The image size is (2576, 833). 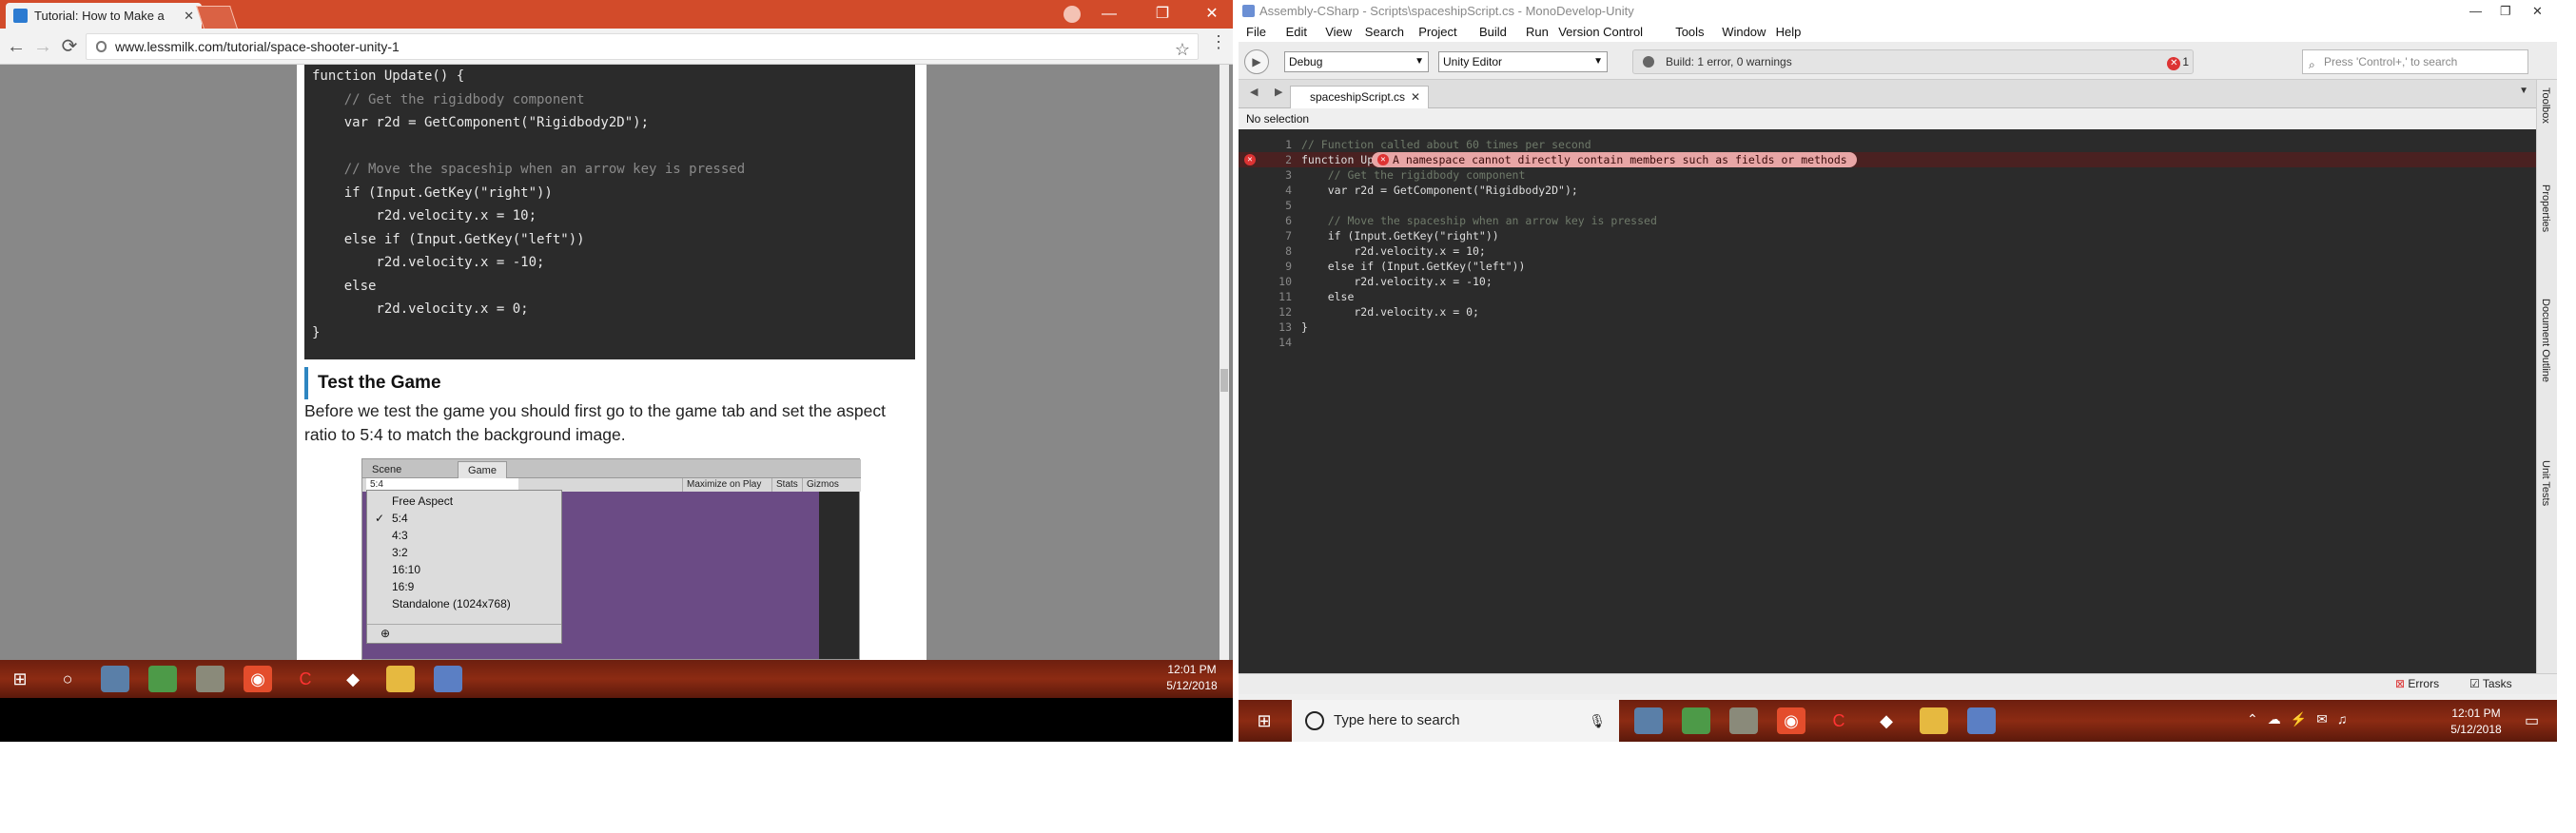 I want to click on chevron-down-icon: ▼, so click(x=1419, y=62).